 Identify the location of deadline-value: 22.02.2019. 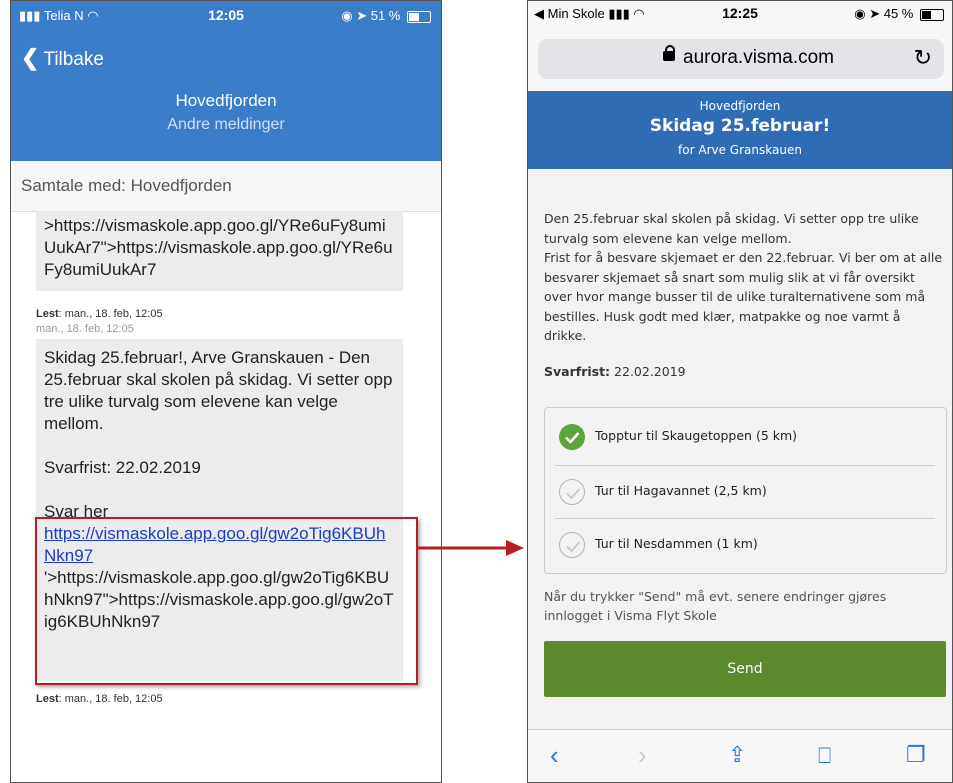
(648, 371).